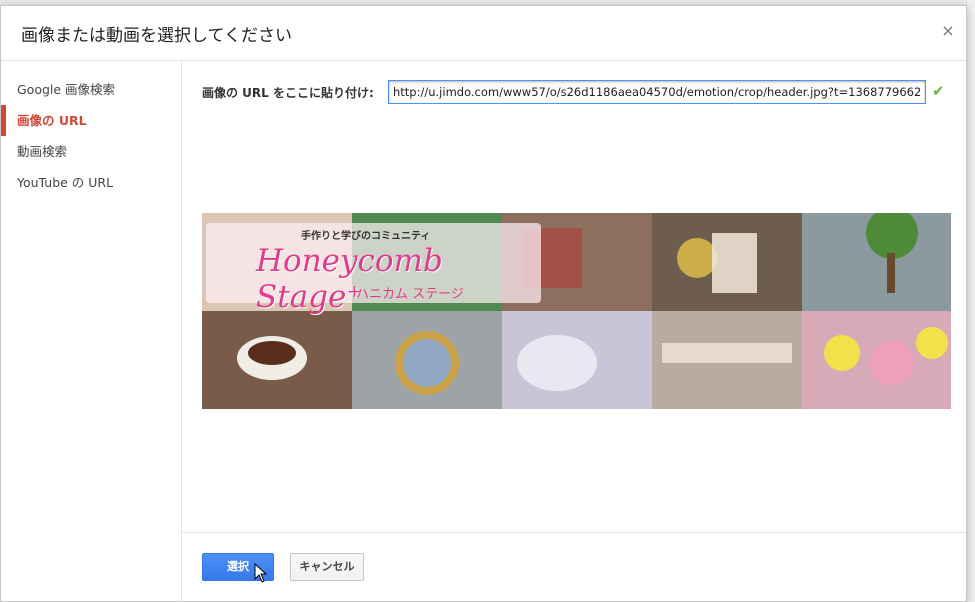  I want to click on cancel-button: キャンセル, so click(327, 567).